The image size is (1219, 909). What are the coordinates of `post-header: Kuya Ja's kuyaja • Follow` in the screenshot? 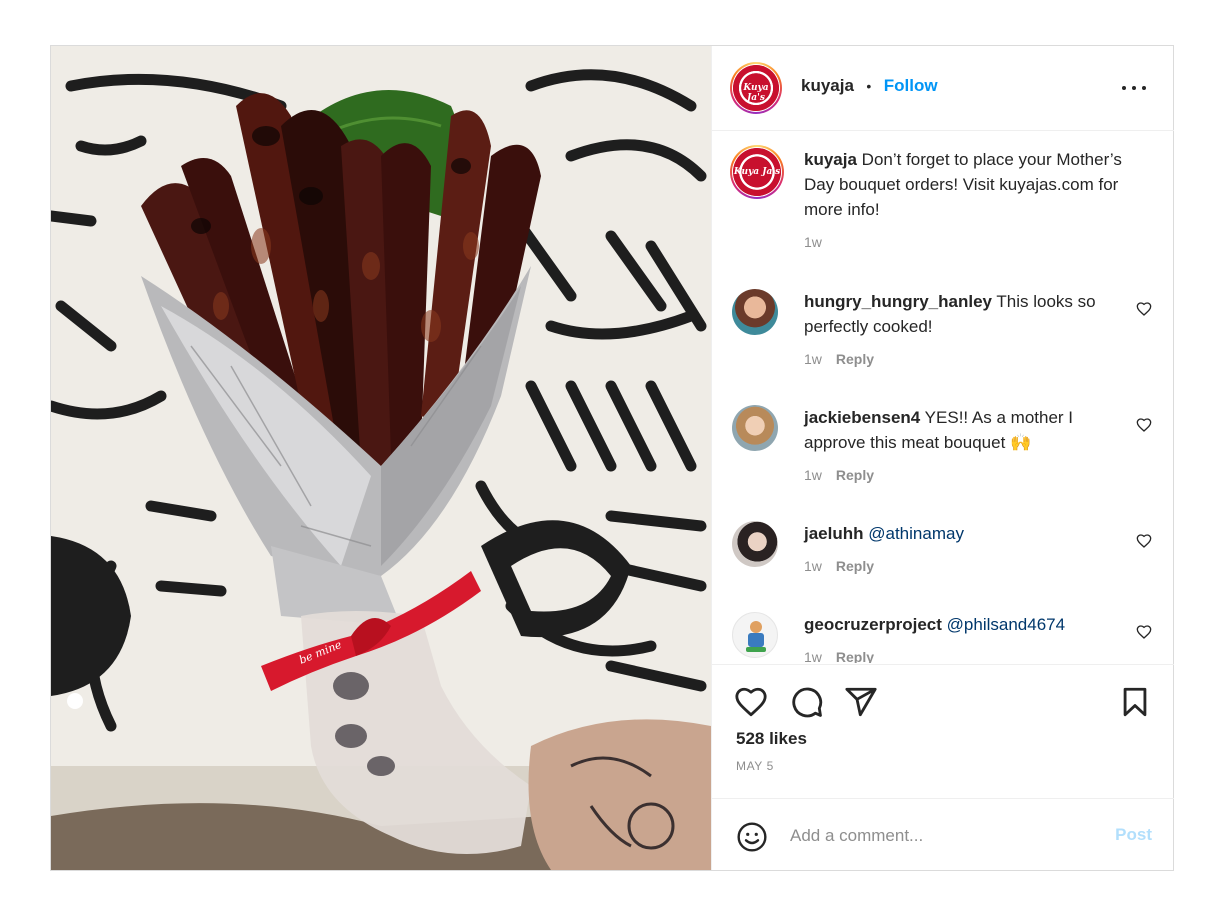 It's located at (943, 88).